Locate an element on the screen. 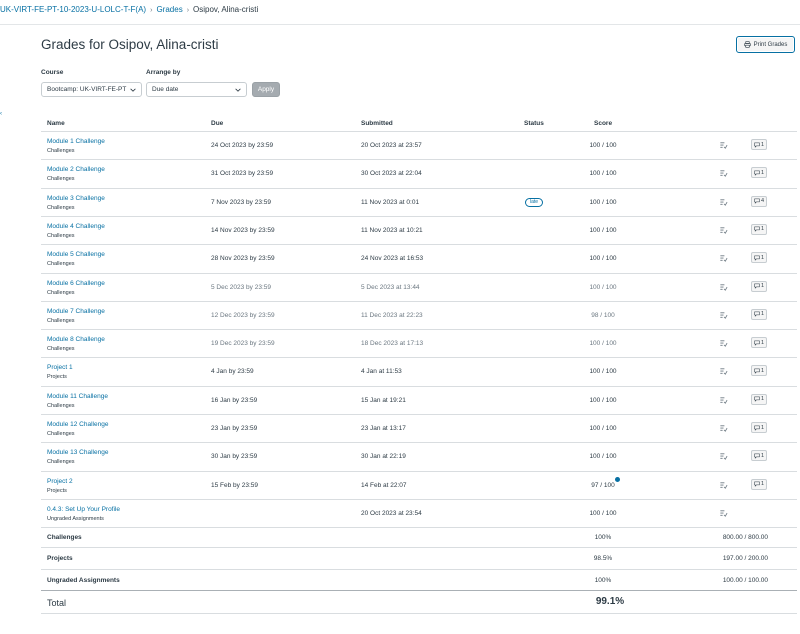 The width and height of the screenshot is (800, 634). header-due: Due is located at coordinates (217, 123).